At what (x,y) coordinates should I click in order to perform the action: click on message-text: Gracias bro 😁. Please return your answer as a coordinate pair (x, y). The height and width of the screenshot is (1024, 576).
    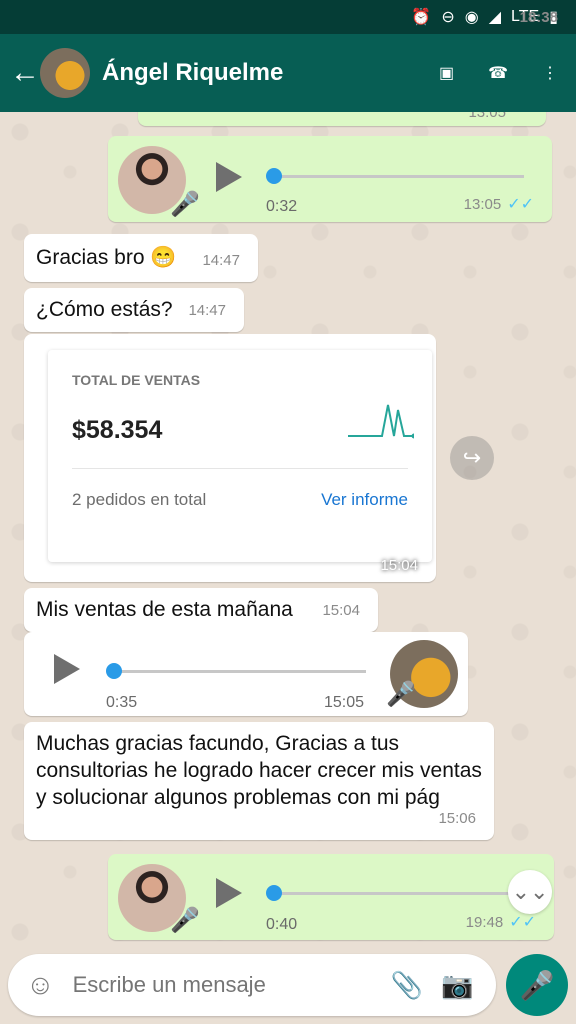
    Looking at the image, I should click on (106, 257).